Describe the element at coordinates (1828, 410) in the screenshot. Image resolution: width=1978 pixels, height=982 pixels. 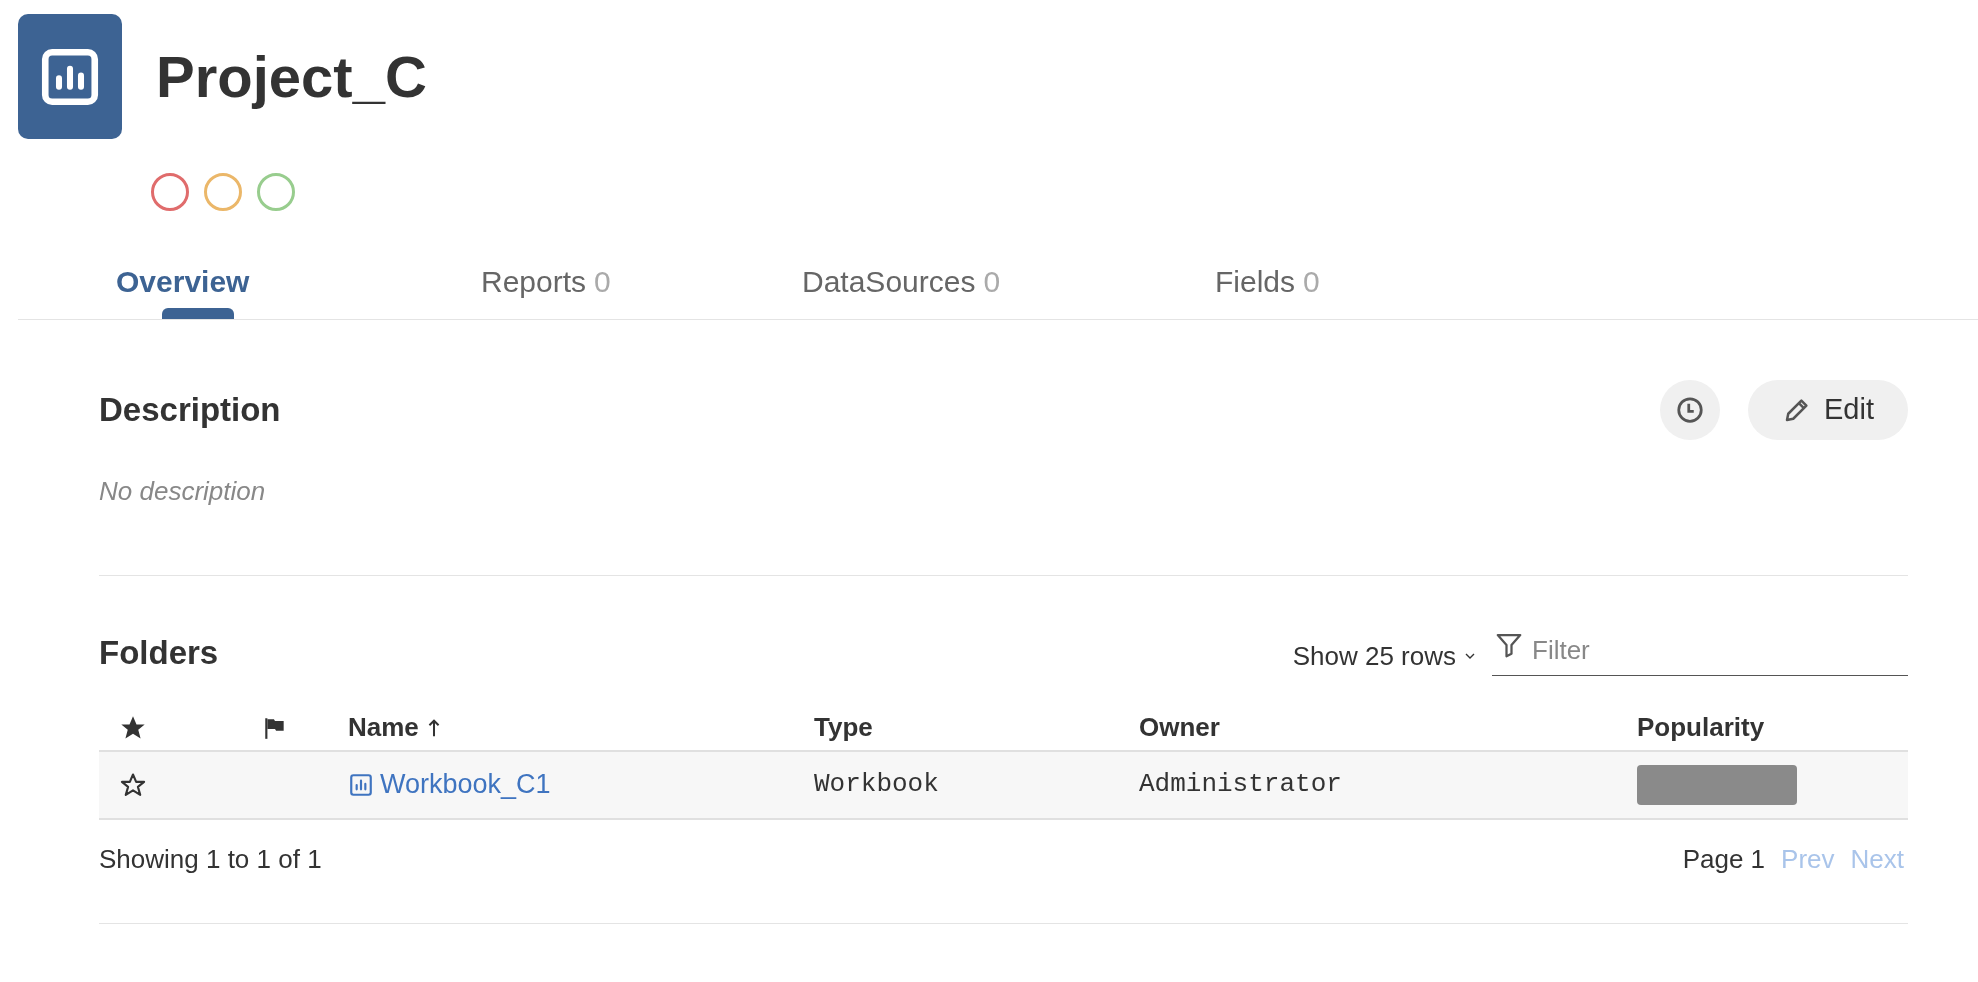
I see `edit-button: Edit` at that location.